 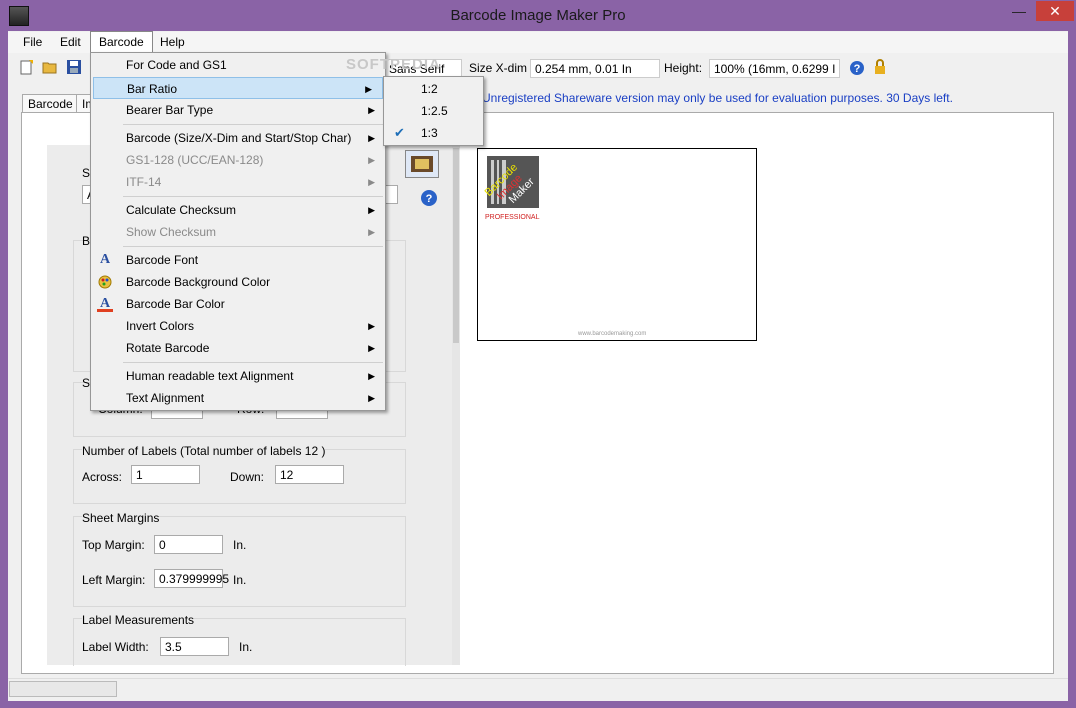 What do you see at coordinates (32, 42) in the screenshot?
I see `menu-file: File` at bounding box center [32, 42].